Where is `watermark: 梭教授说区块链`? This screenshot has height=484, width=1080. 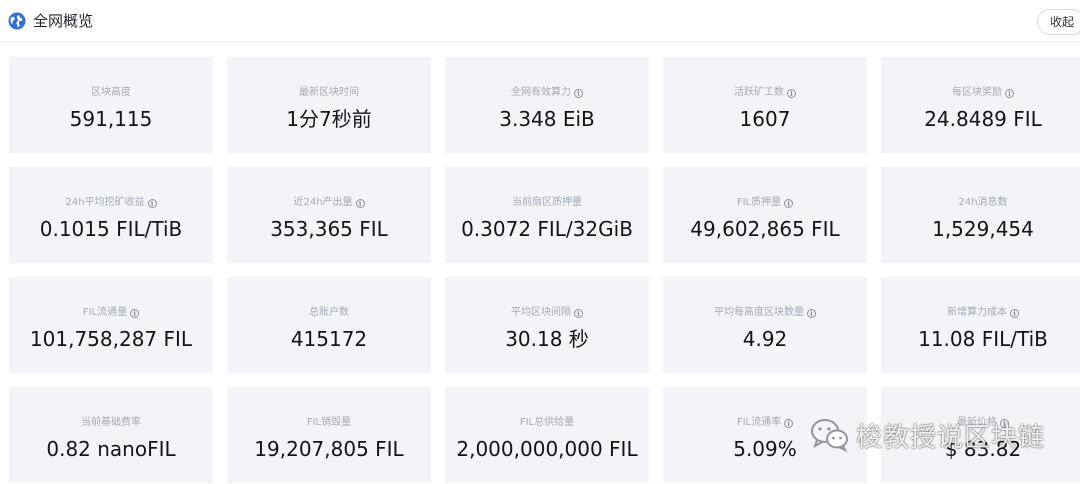 watermark: 梭教授说区块链 is located at coordinates (927, 435).